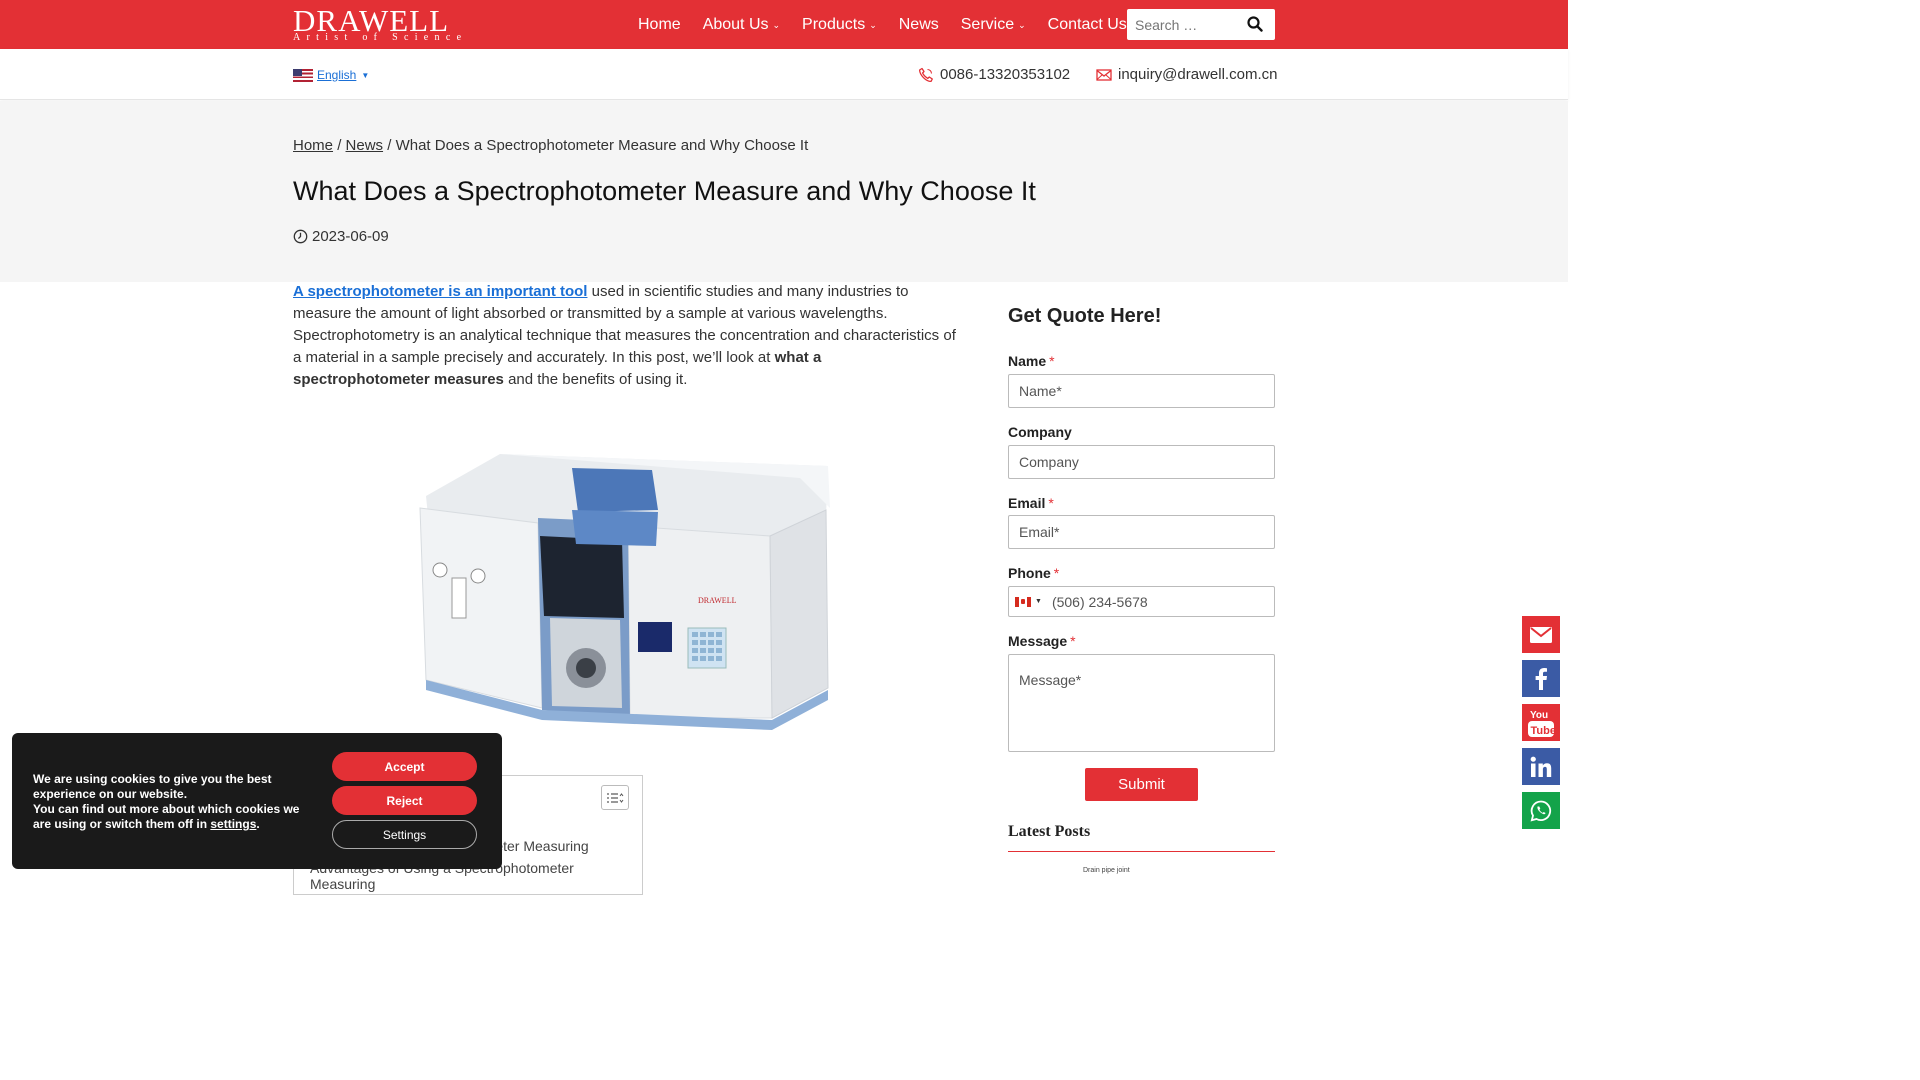 The width and height of the screenshot is (1920, 1080). I want to click on phone-contact: 0086-13320353102, so click(994, 74).